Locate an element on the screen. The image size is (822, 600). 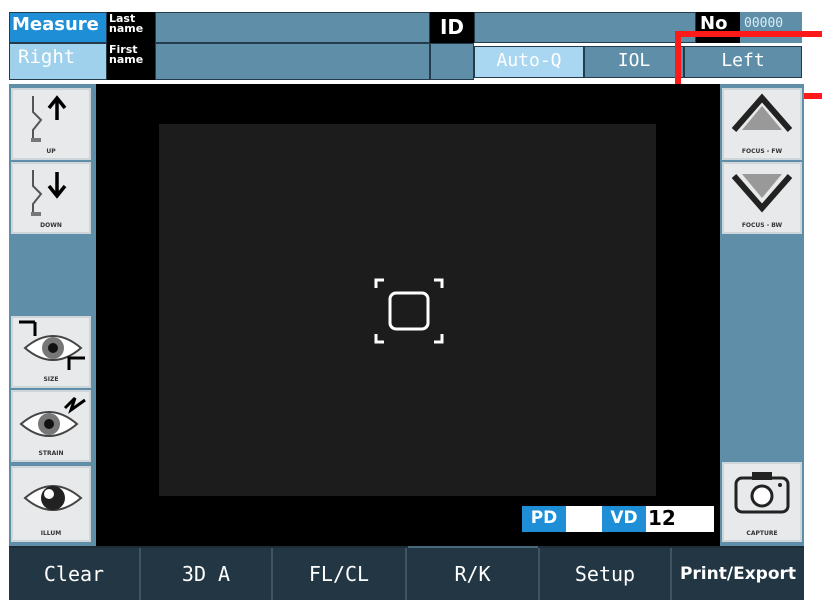
up-button: UP is located at coordinates (51, 124).